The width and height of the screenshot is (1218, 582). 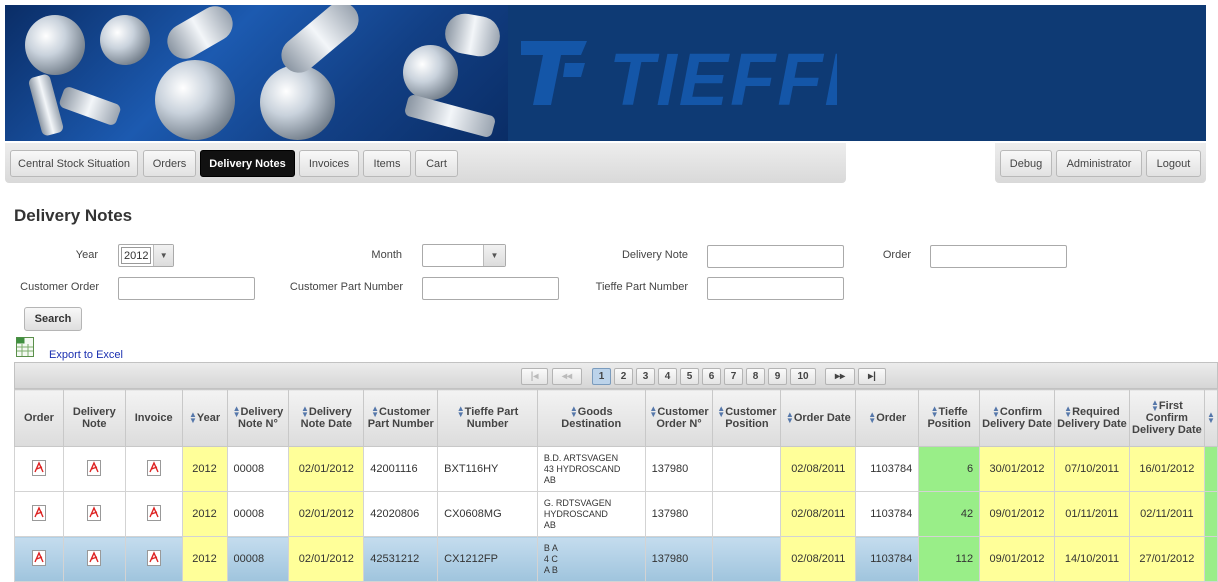 I want to click on excel-icon, so click(x=25, y=347).